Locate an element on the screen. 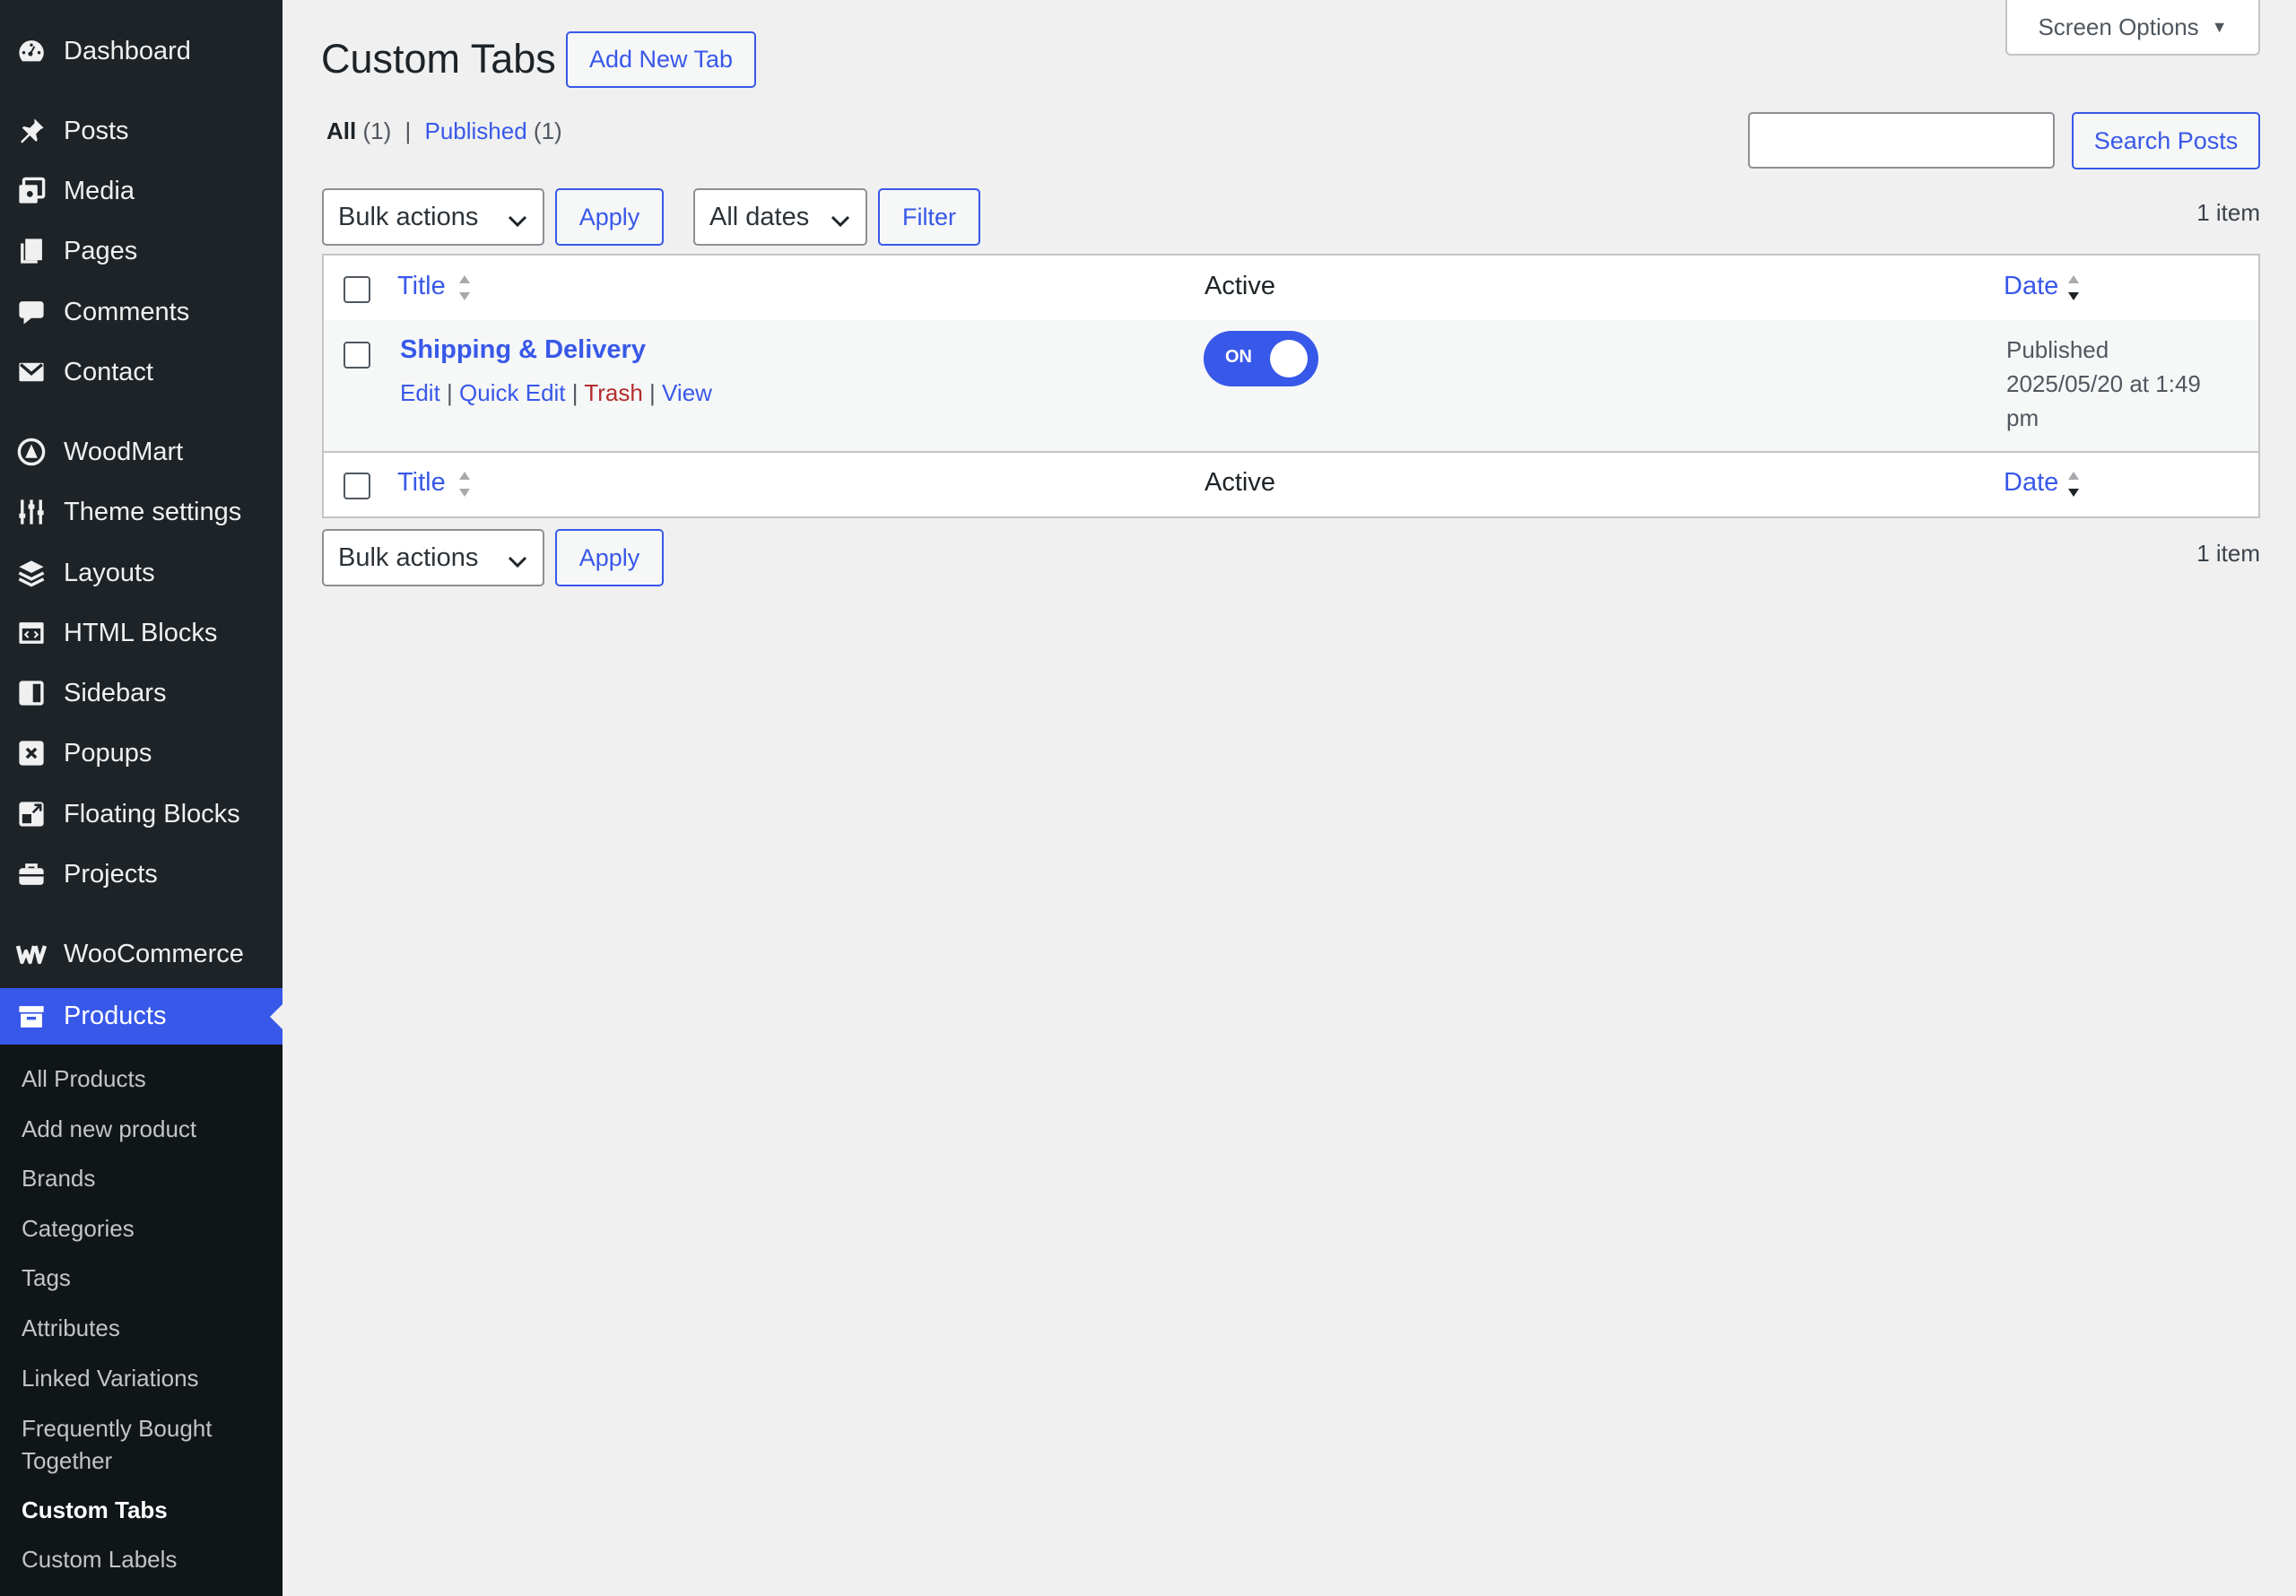 The height and width of the screenshot is (1596, 2296). column-date-footer: Date is located at coordinates (2031, 483).